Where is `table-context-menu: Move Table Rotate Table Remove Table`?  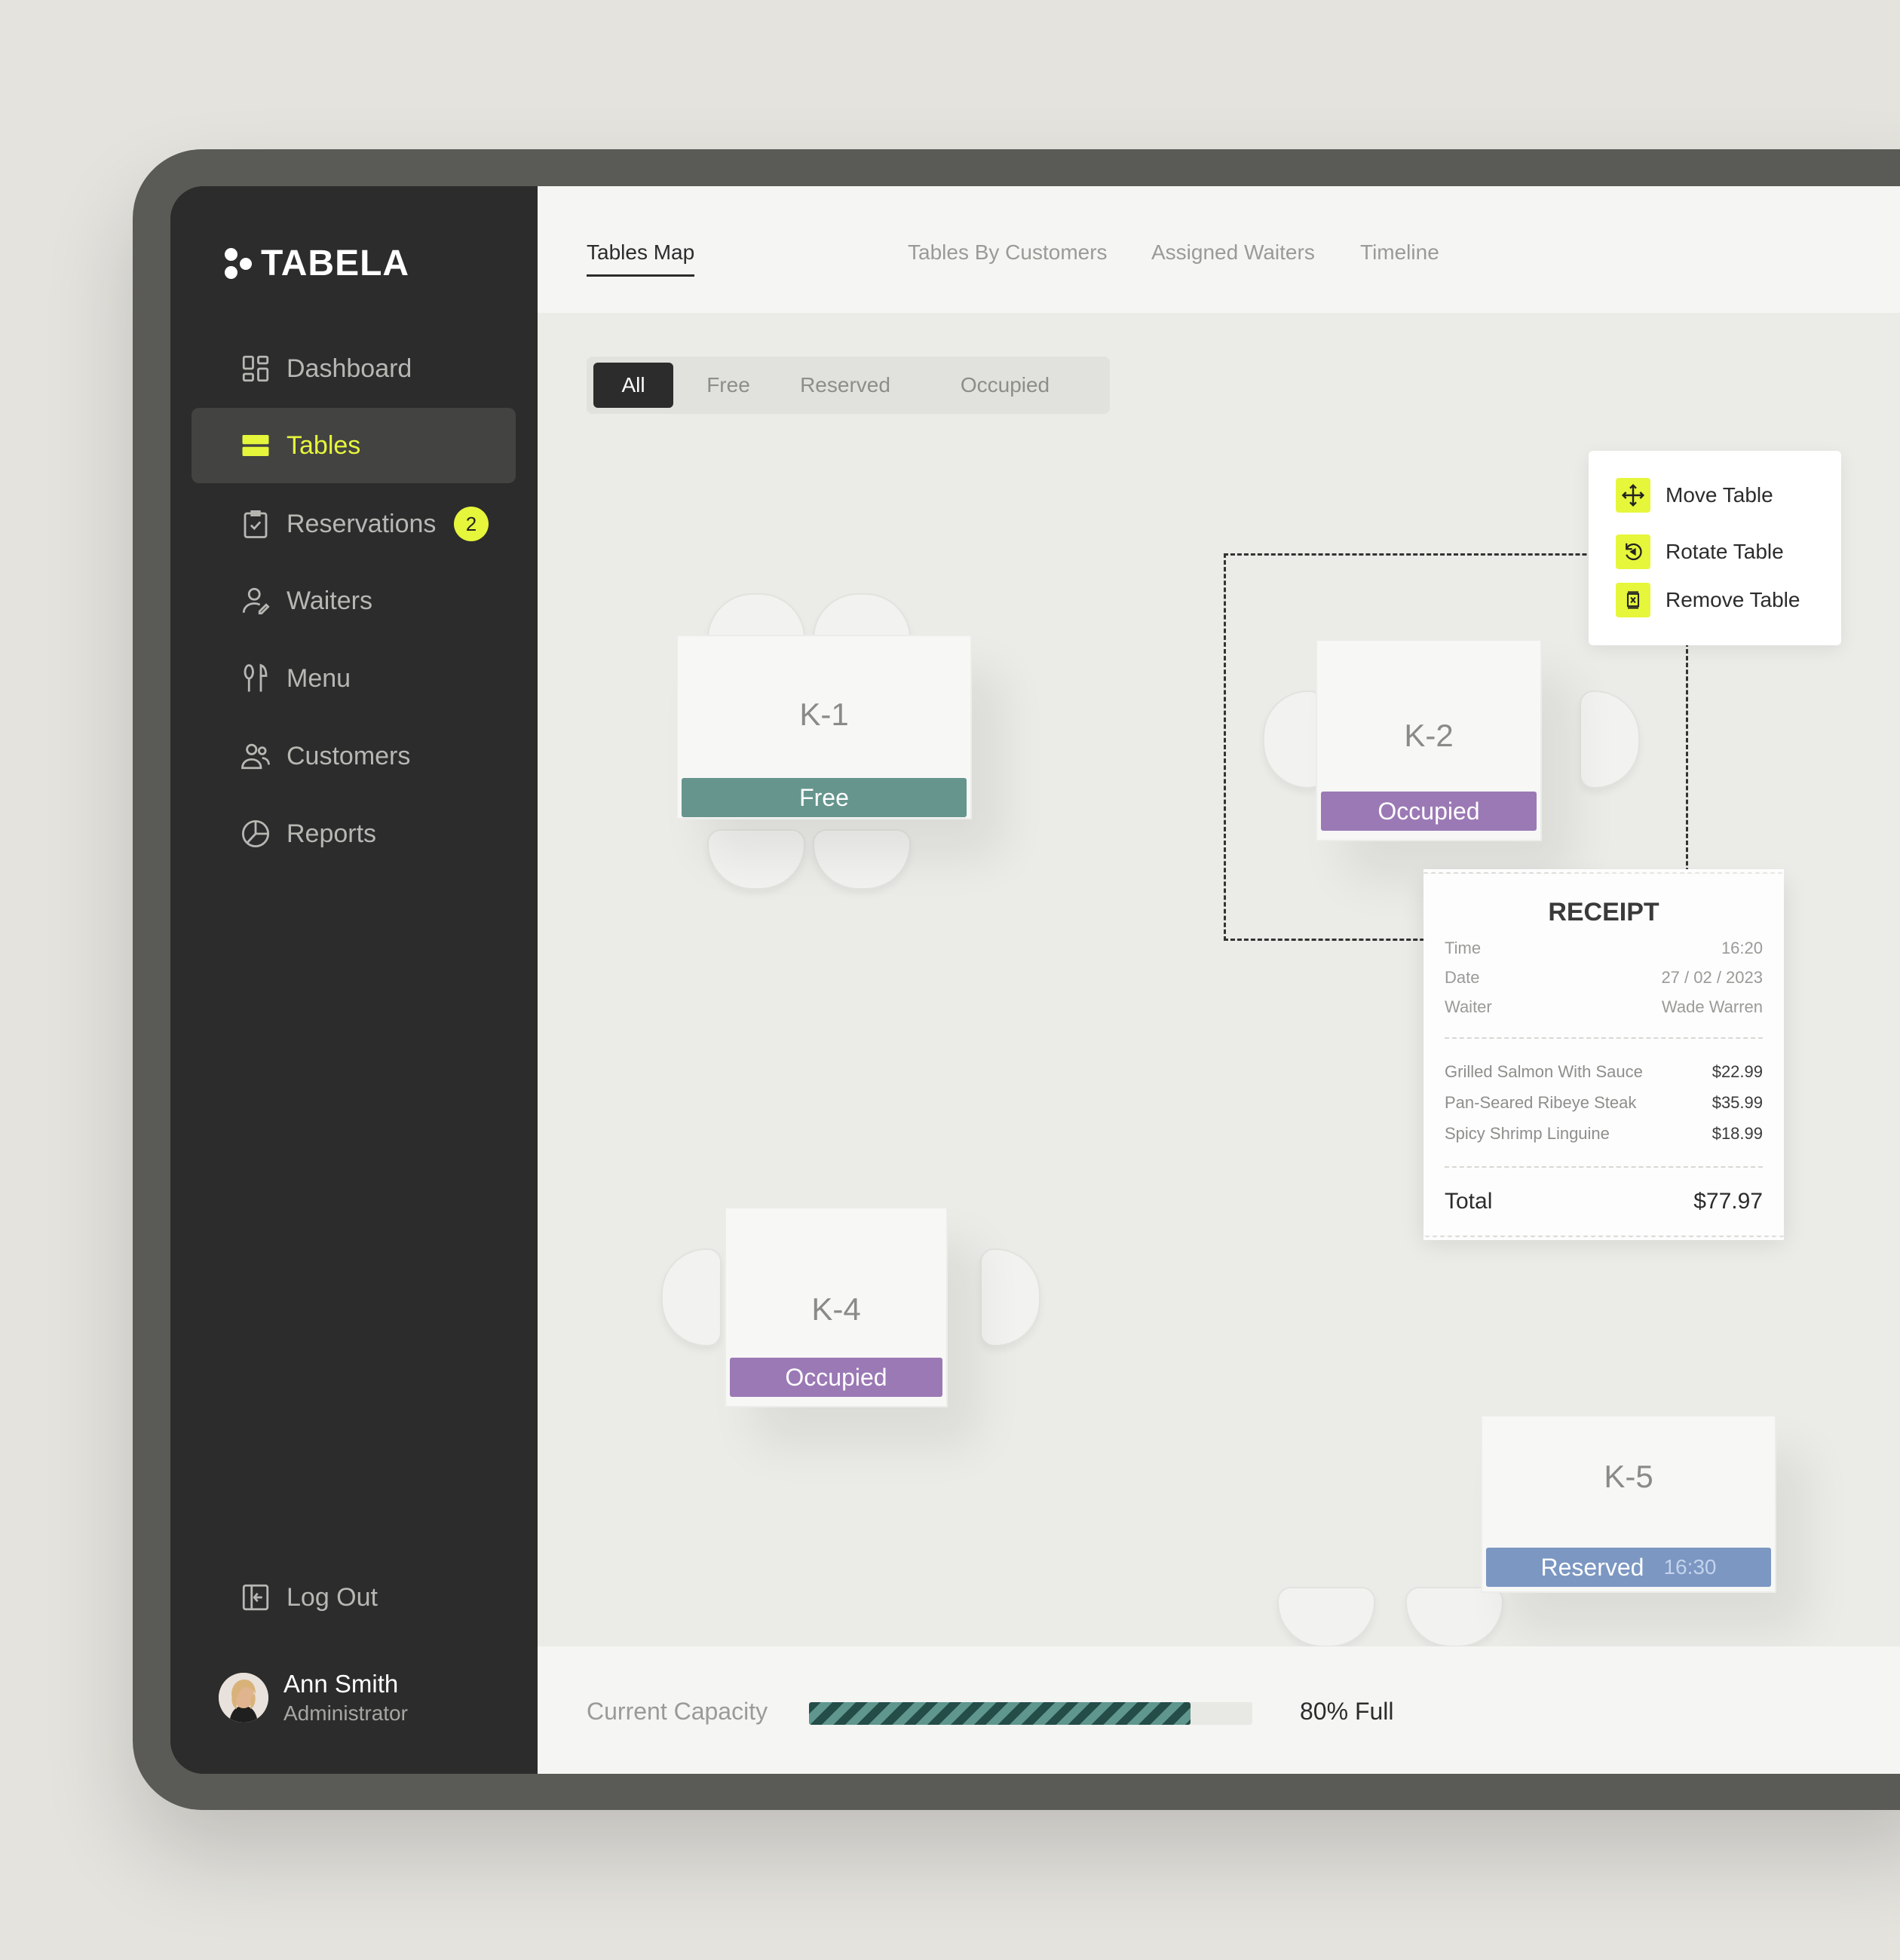 table-context-menu: Move Table Rotate Table Remove Table is located at coordinates (1715, 548).